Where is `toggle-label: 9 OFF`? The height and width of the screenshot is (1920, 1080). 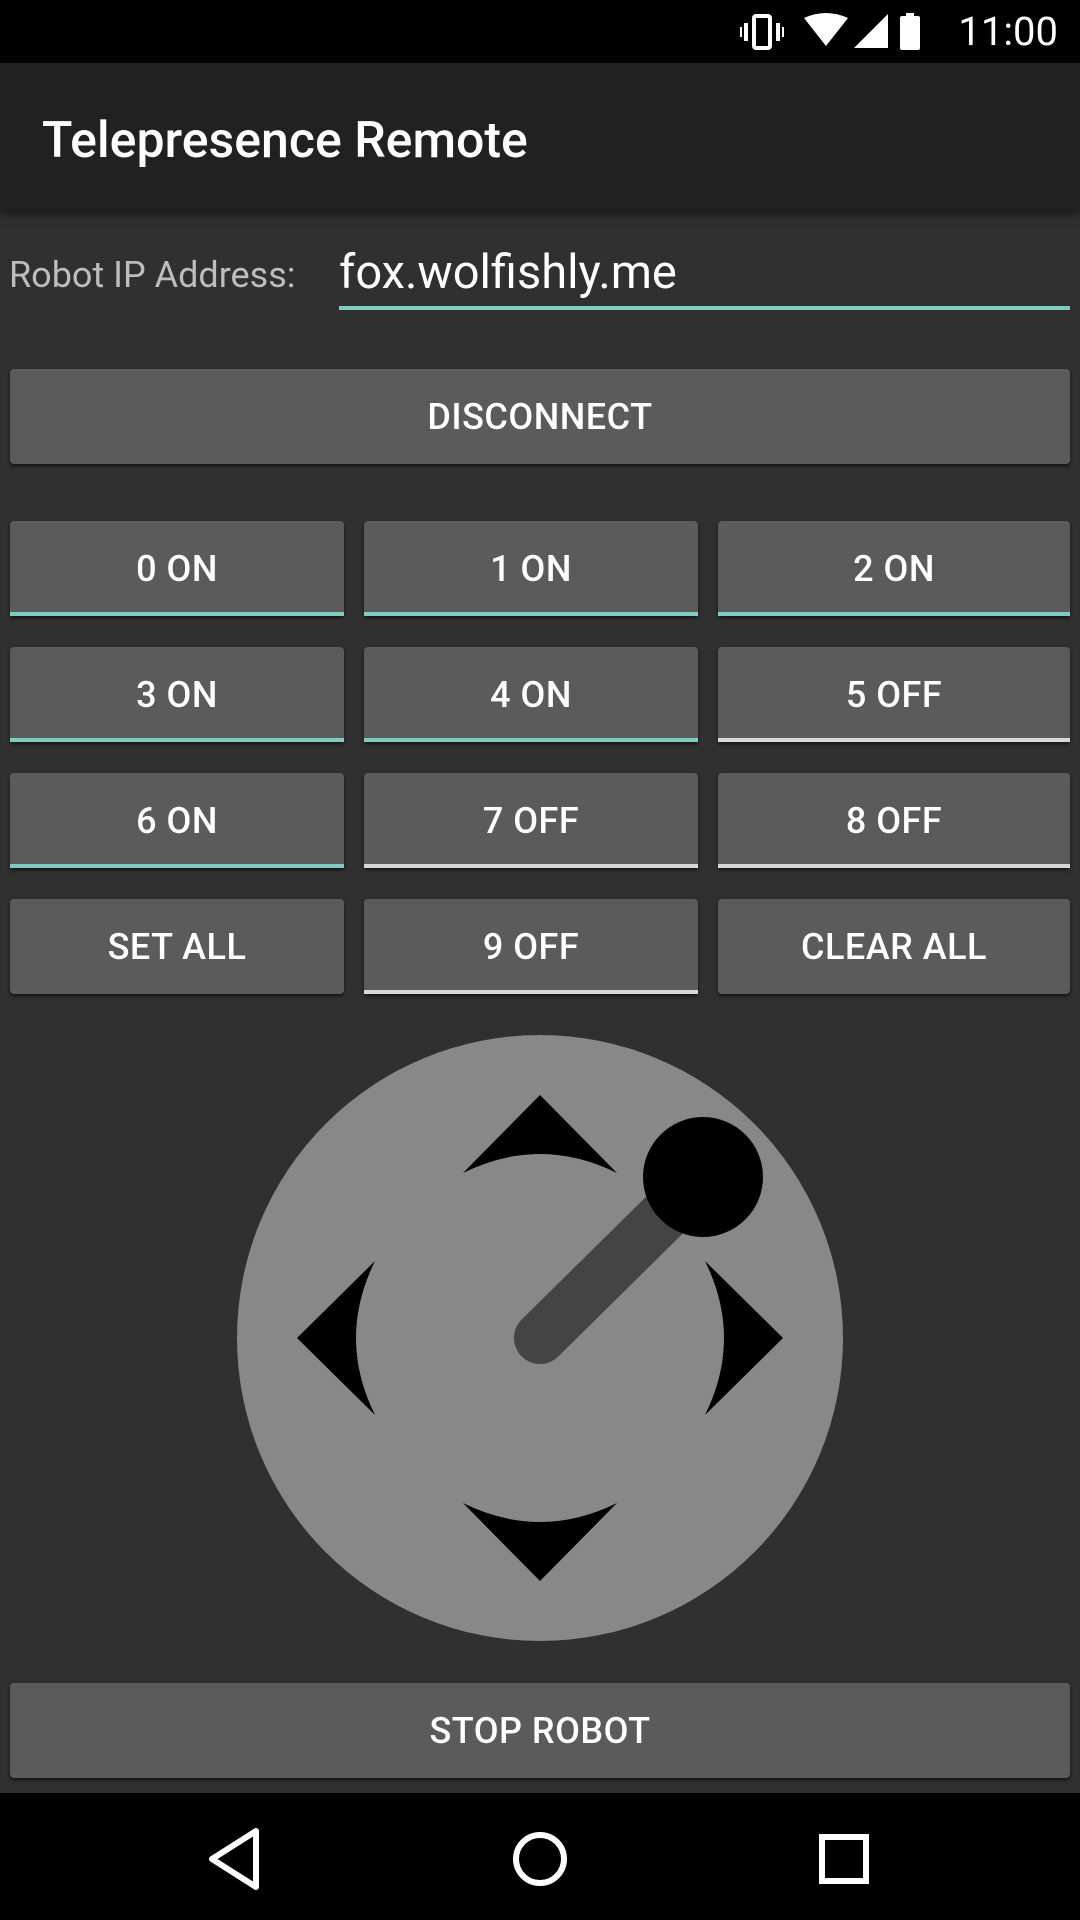 toggle-label: 9 OFF is located at coordinates (531, 946).